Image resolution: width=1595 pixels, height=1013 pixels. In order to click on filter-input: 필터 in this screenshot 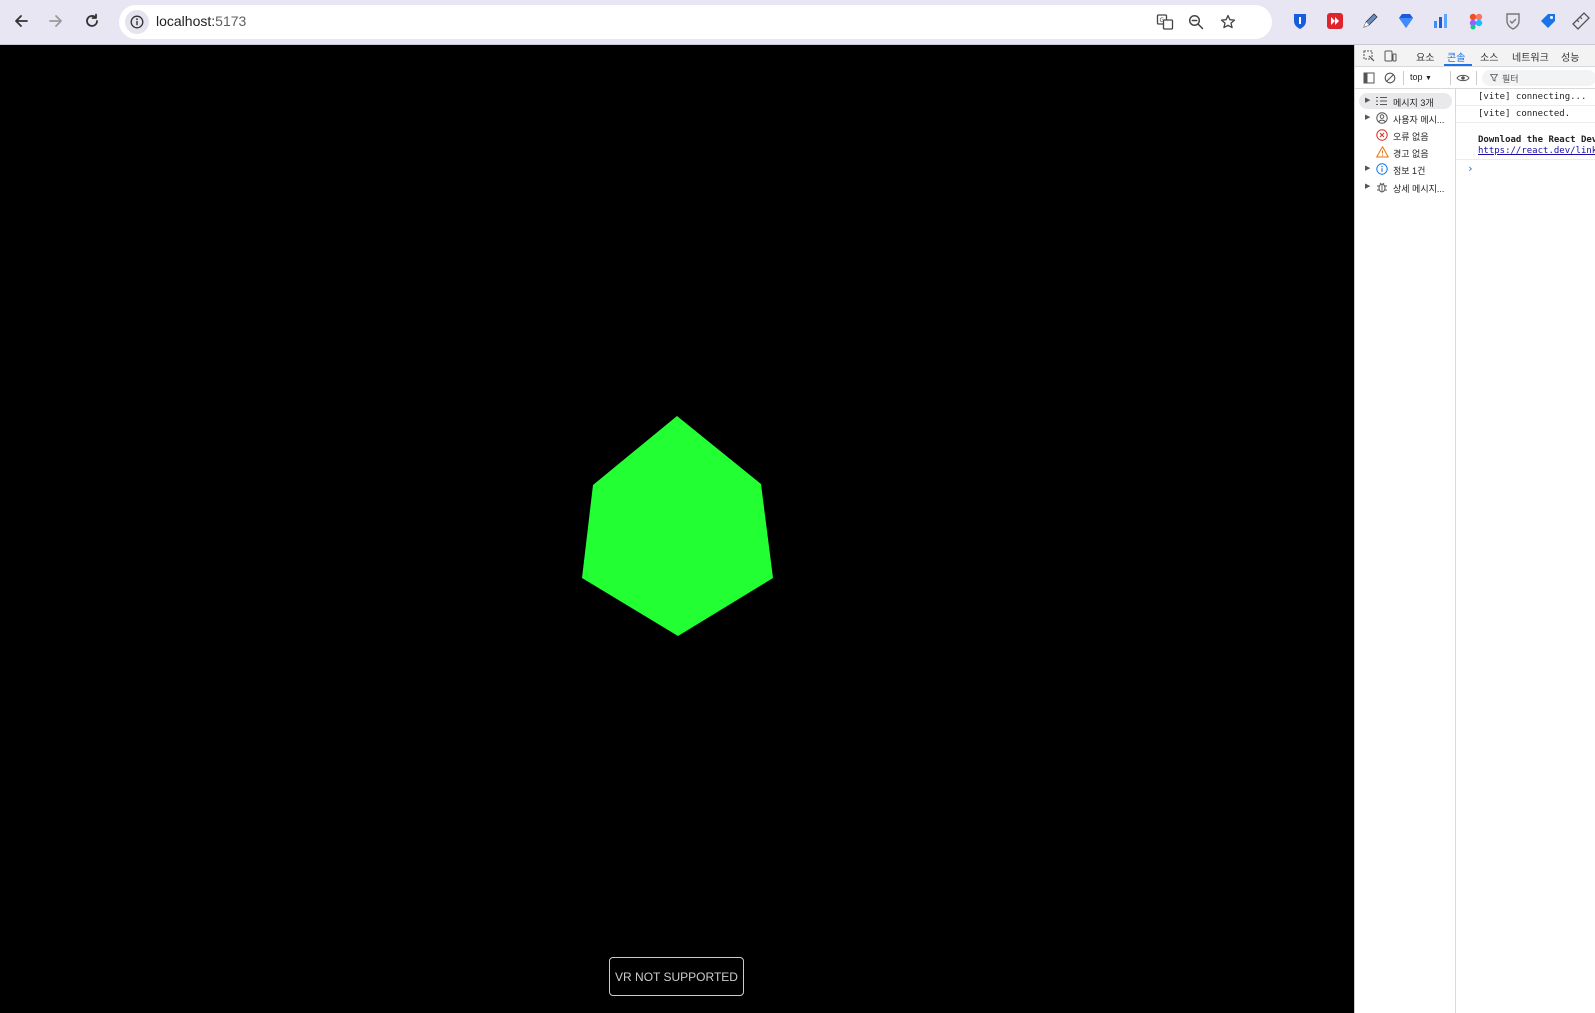, I will do `click(1538, 78)`.